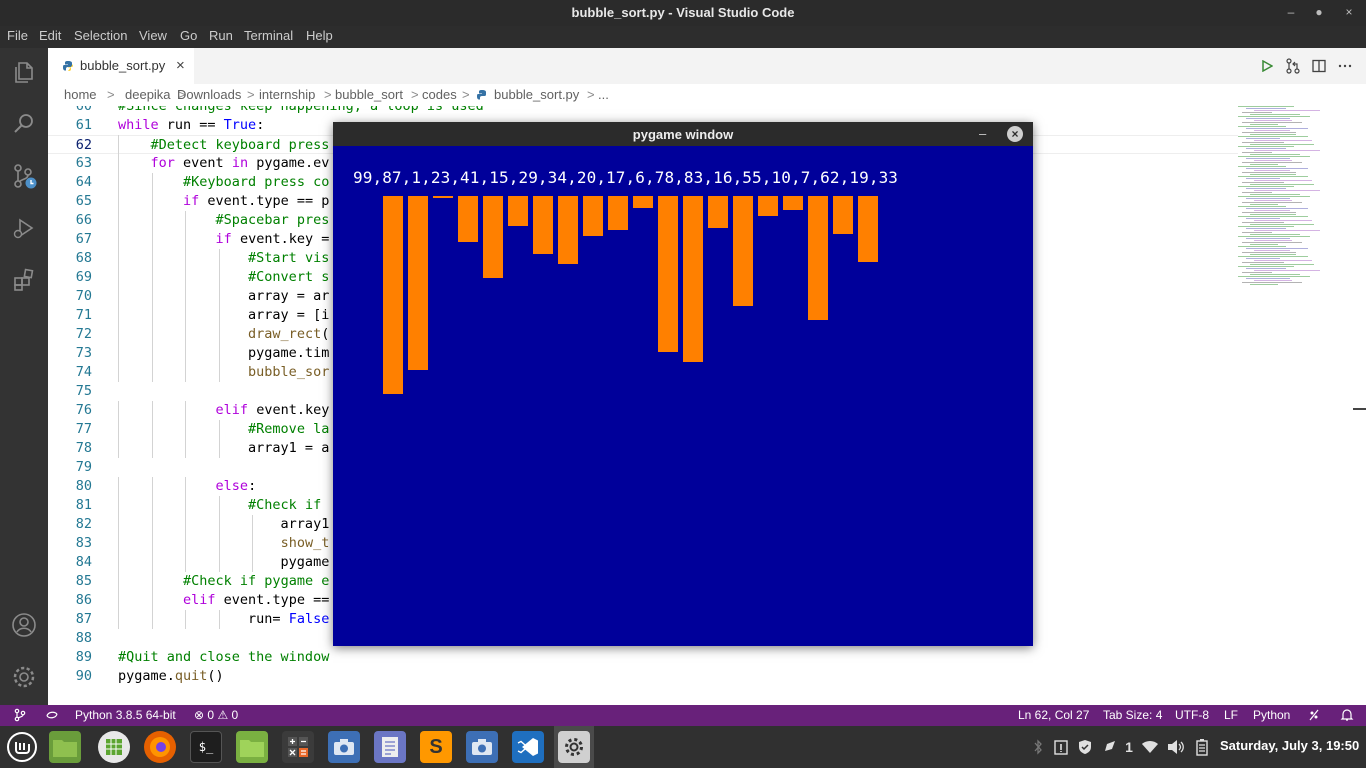 The width and height of the screenshot is (1366, 768). I want to click on tab-size: Tab Size: 4, so click(1132, 715).